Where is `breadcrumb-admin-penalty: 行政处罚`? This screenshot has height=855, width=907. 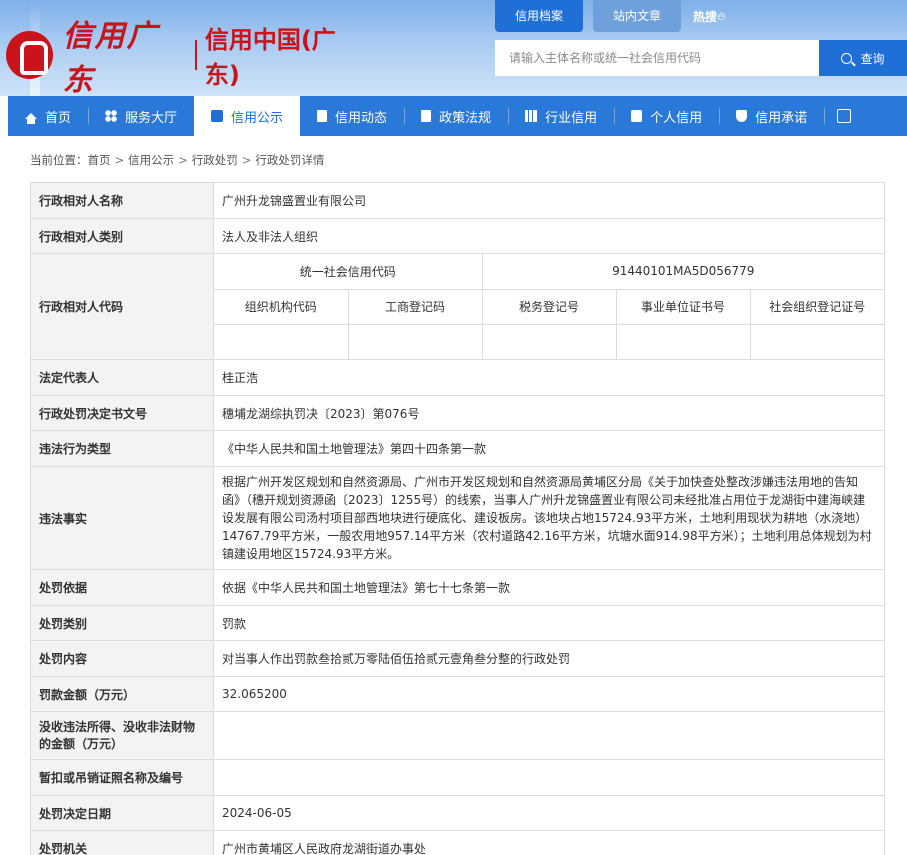 breadcrumb-admin-penalty: 行政处罚 is located at coordinates (215, 160).